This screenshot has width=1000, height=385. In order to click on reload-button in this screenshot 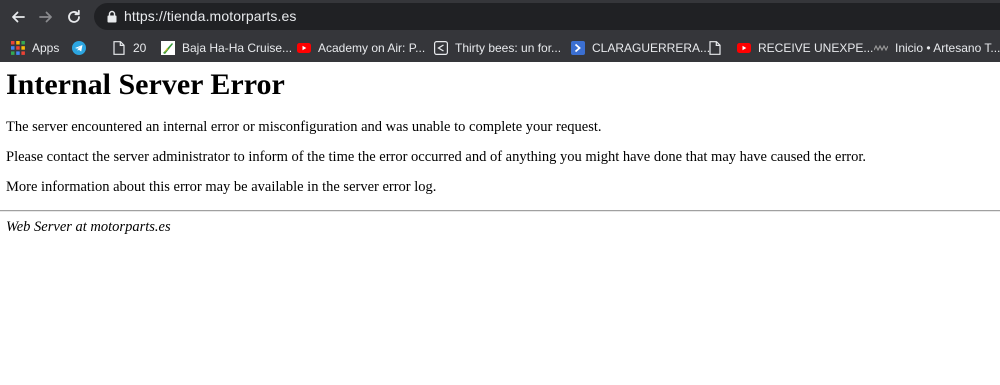, I will do `click(74, 17)`.